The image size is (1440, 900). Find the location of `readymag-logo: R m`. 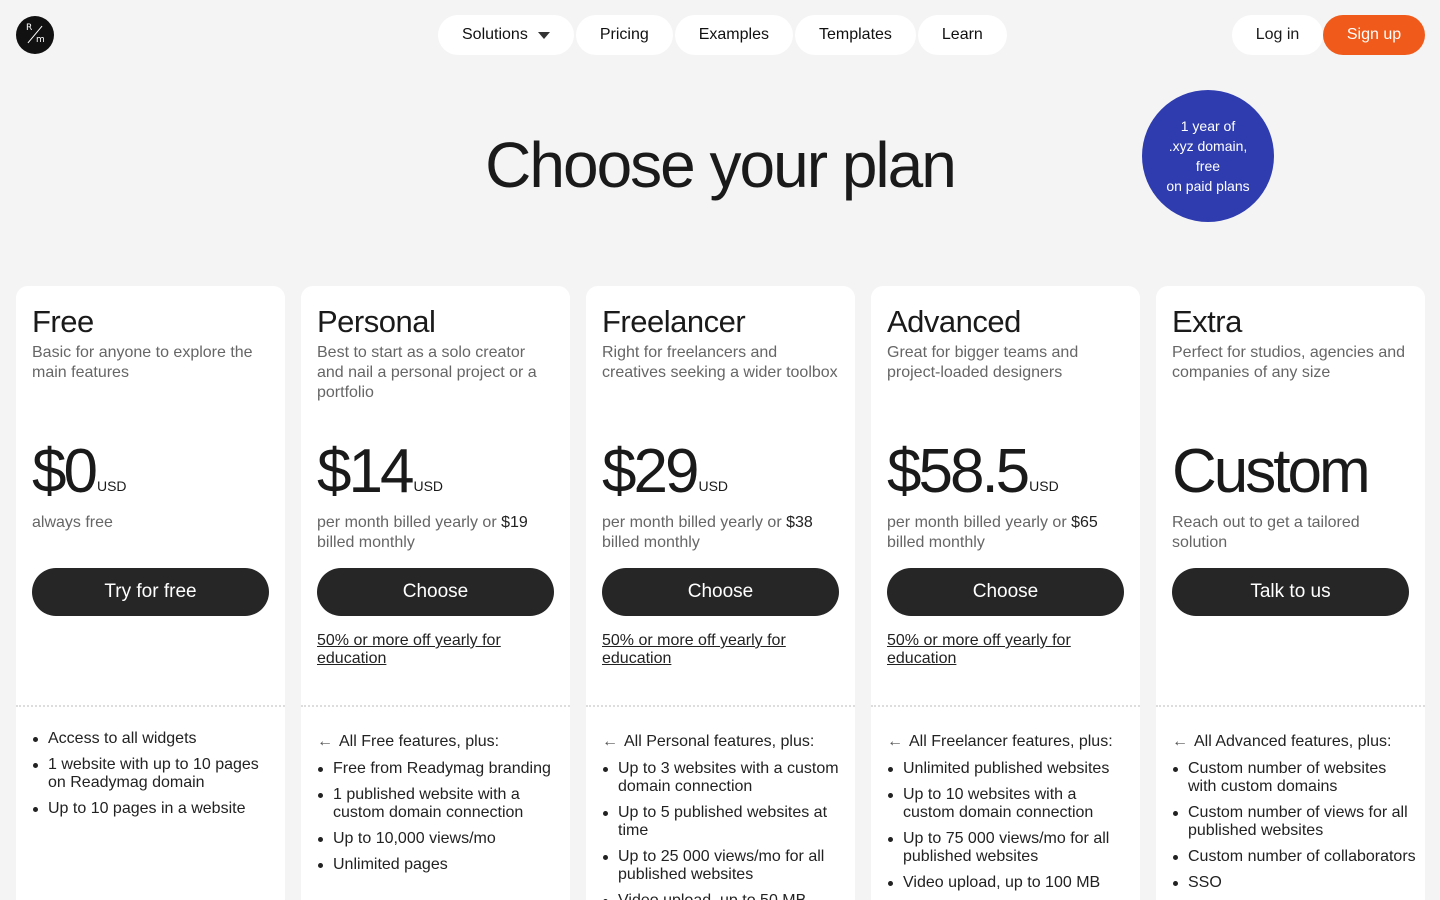

readymag-logo: R m is located at coordinates (35, 35).